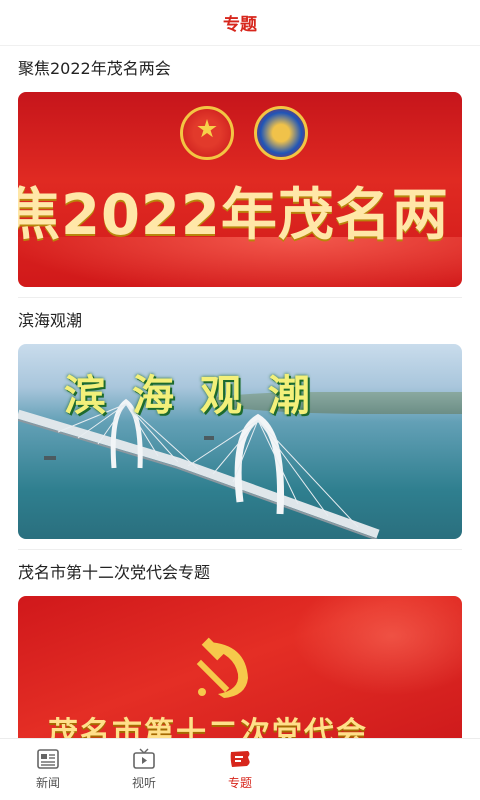  What do you see at coordinates (239, 783) in the screenshot?
I see `tab-label: 专题` at bounding box center [239, 783].